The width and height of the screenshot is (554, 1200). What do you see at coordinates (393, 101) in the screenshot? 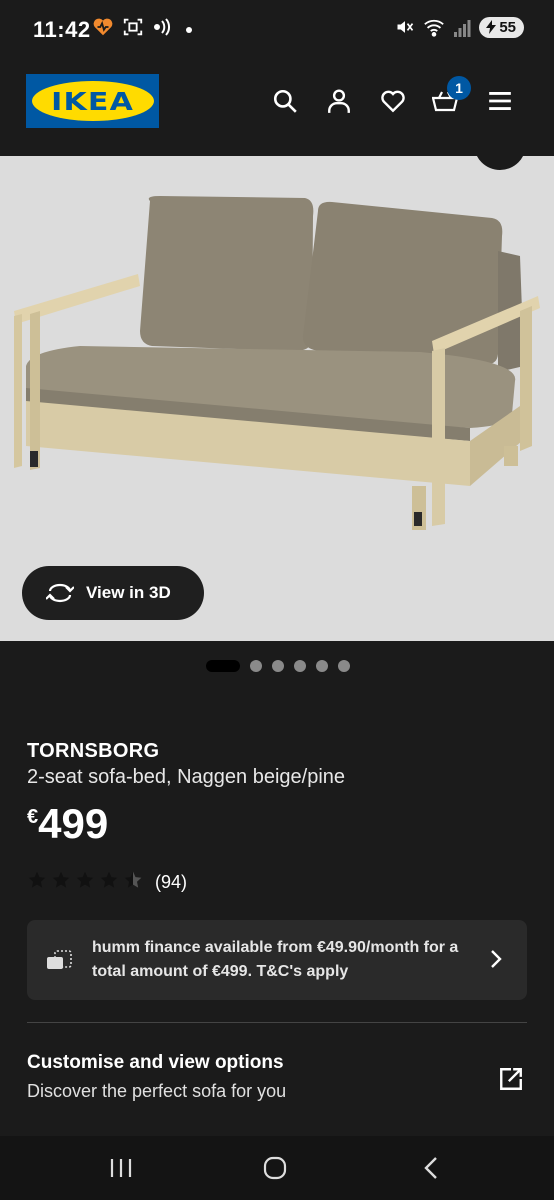
I see `heart-icon` at bounding box center [393, 101].